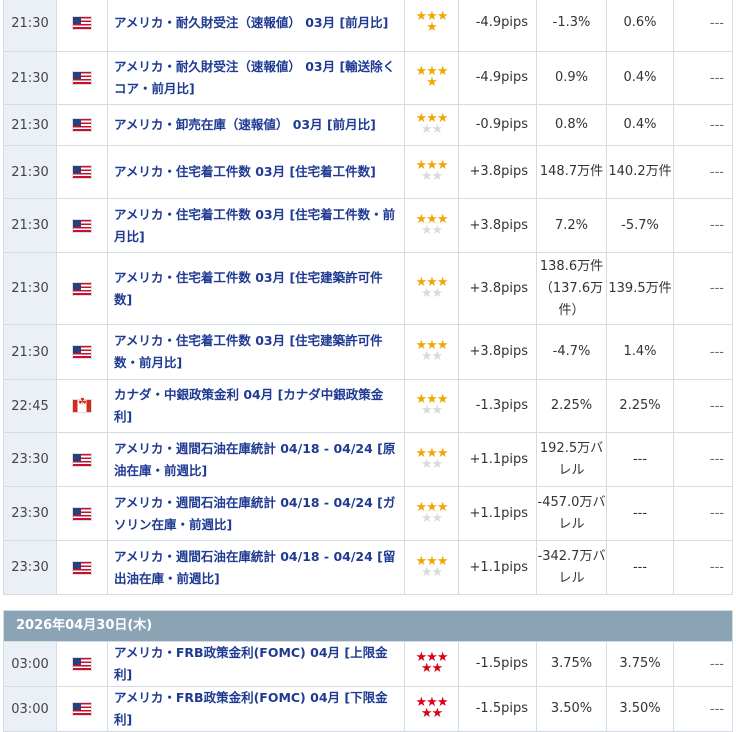  Describe the element at coordinates (571, 513) in the screenshot. I see `forecast-value: -457.0万バレル` at that location.